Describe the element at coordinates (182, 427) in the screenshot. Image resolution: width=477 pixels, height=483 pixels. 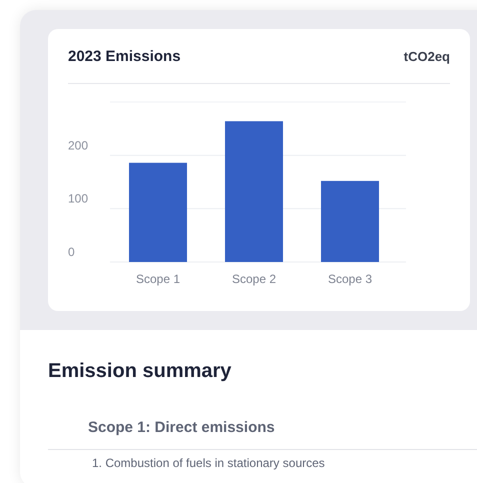
I see `subsection-title: Scope 1: Direct emissions` at that location.